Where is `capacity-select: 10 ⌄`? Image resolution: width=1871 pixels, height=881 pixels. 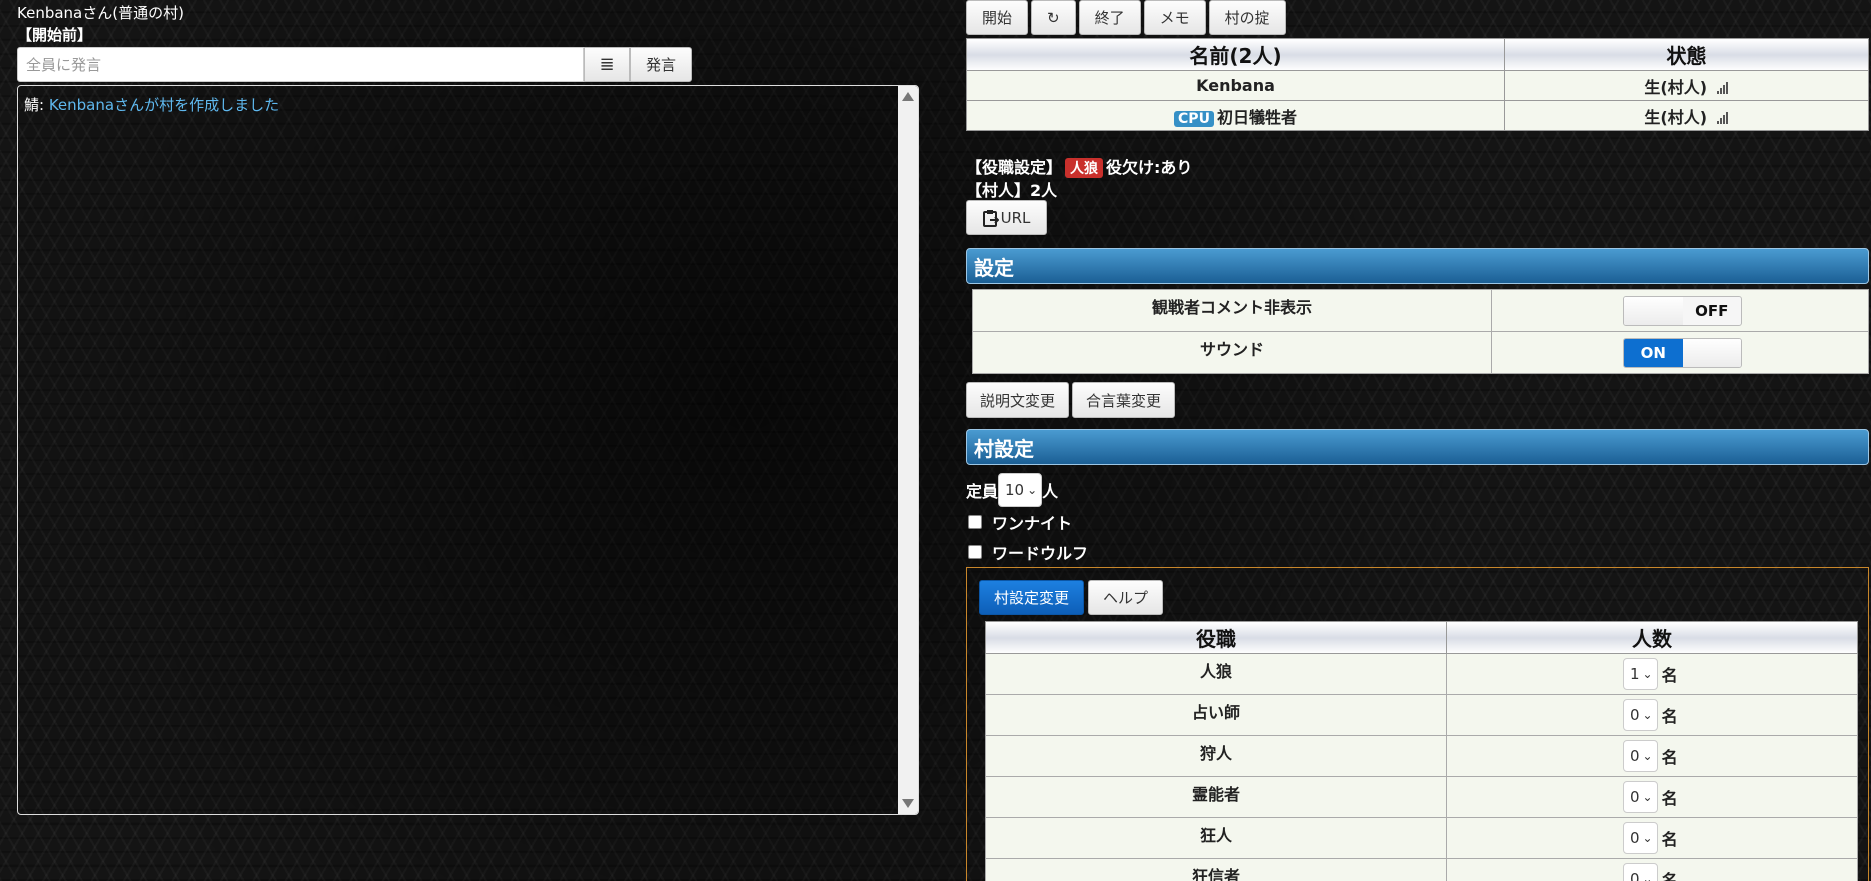 capacity-select: 10 ⌄ is located at coordinates (1020, 489).